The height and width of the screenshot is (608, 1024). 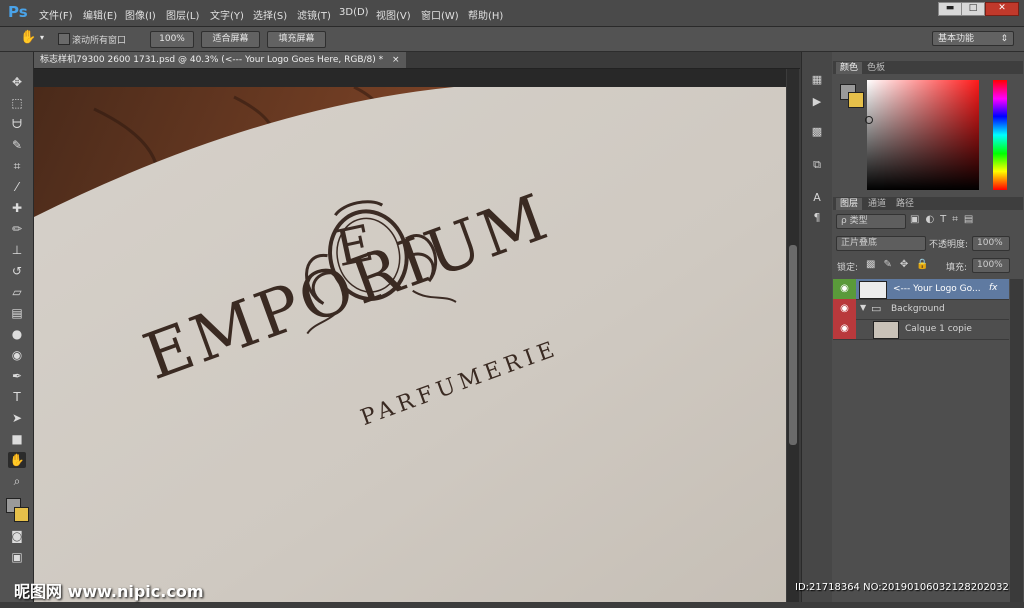 I want to click on move-tool-icon: ✥, so click(x=17, y=82).